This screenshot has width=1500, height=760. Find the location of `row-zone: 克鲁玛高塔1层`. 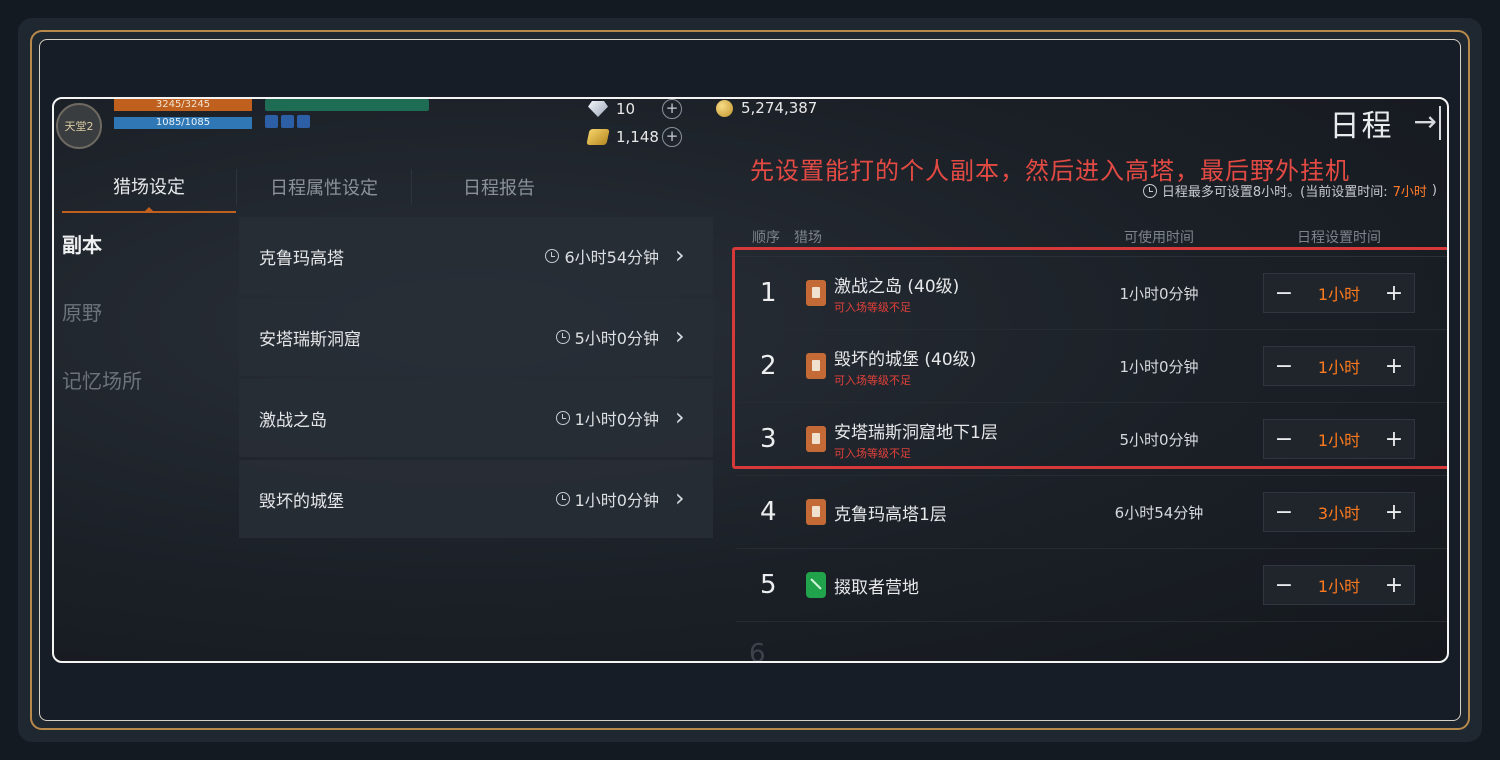

row-zone: 克鲁玛高塔1层 is located at coordinates (934, 512).